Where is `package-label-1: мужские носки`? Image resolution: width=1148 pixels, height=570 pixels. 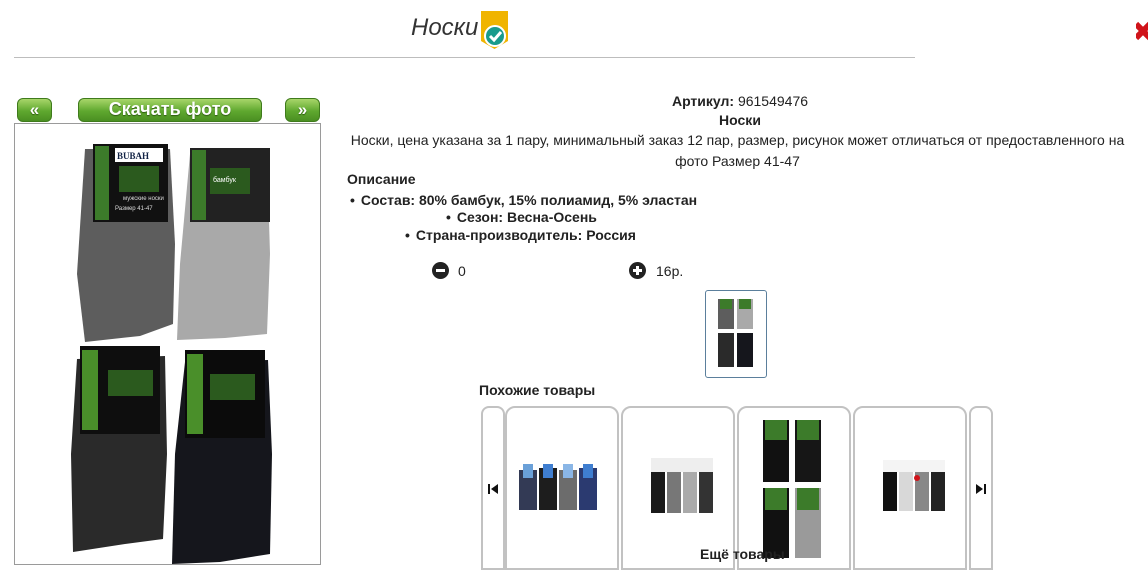 package-label-1: мужские носки is located at coordinates (143, 199).